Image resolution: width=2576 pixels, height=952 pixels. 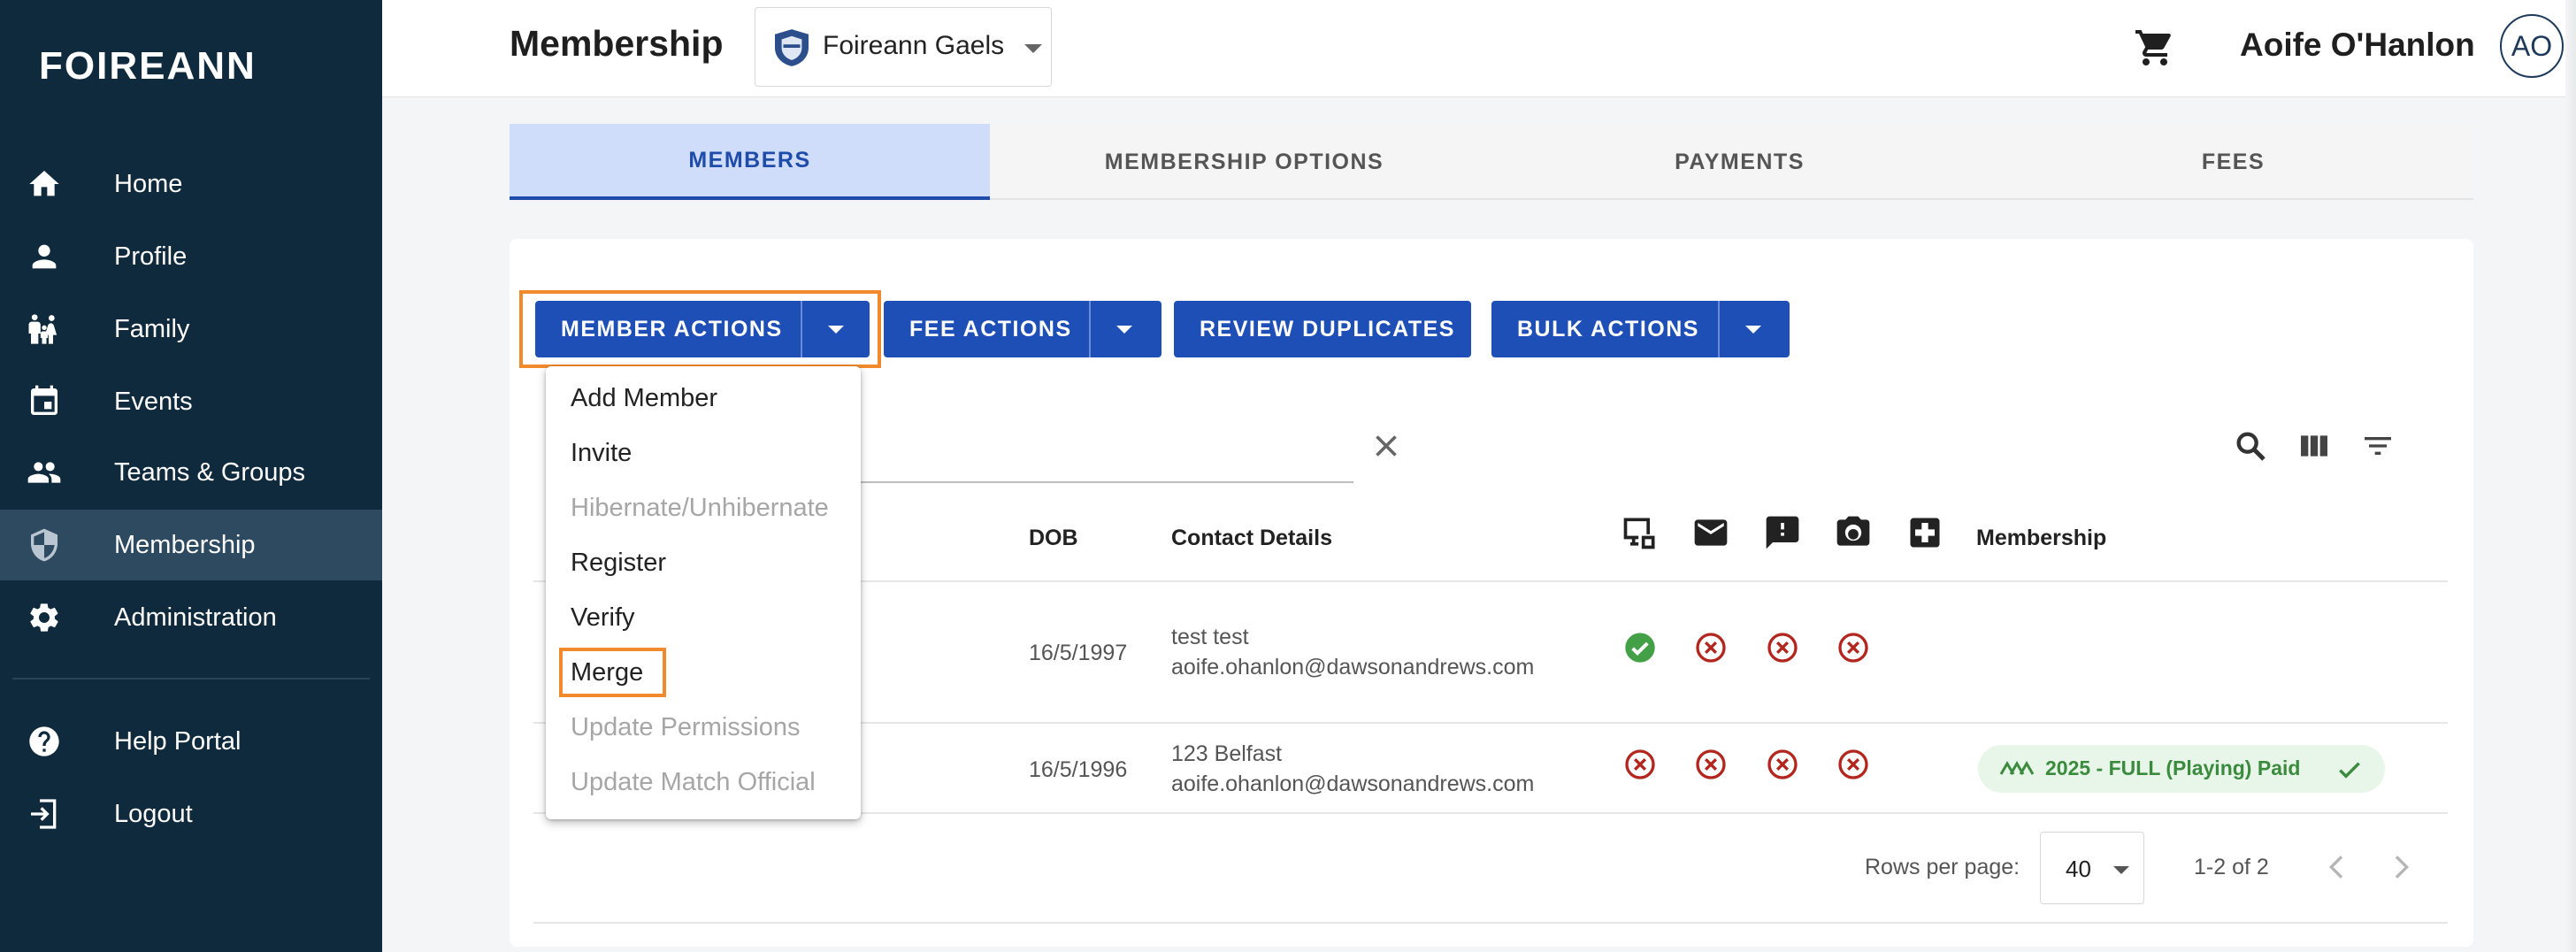 I want to click on club-selector: Foireann Gaels, so click(x=903, y=47).